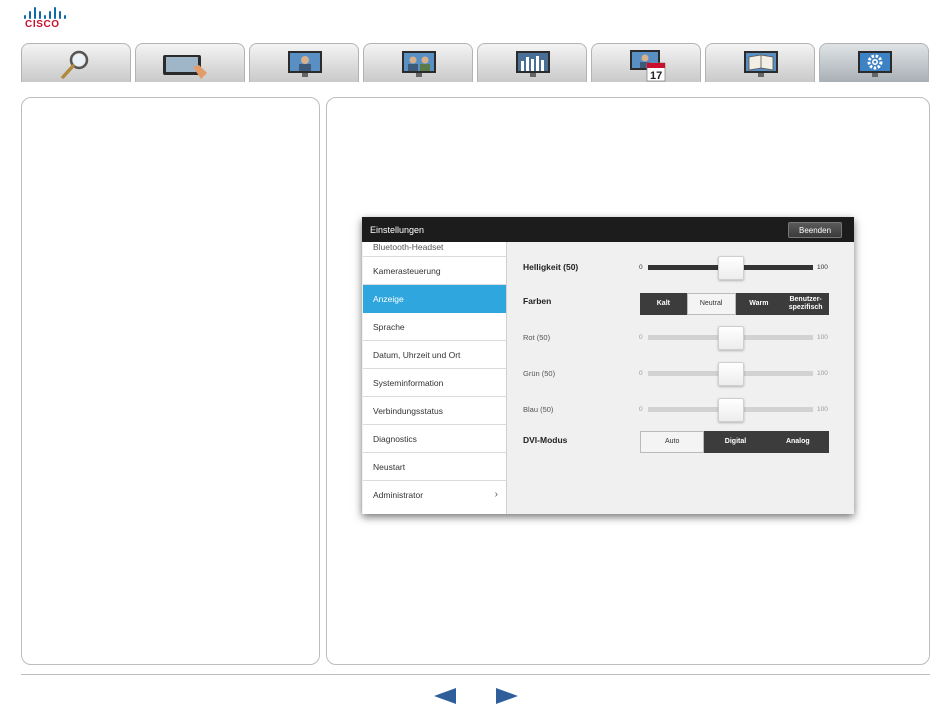 The height and width of the screenshot is (711, 950). What do you see at coordinates (434, 411) in the screenshot?
I see `menu-item-connection-status: Verbindungsstatus` at bounding box center [434, 411].